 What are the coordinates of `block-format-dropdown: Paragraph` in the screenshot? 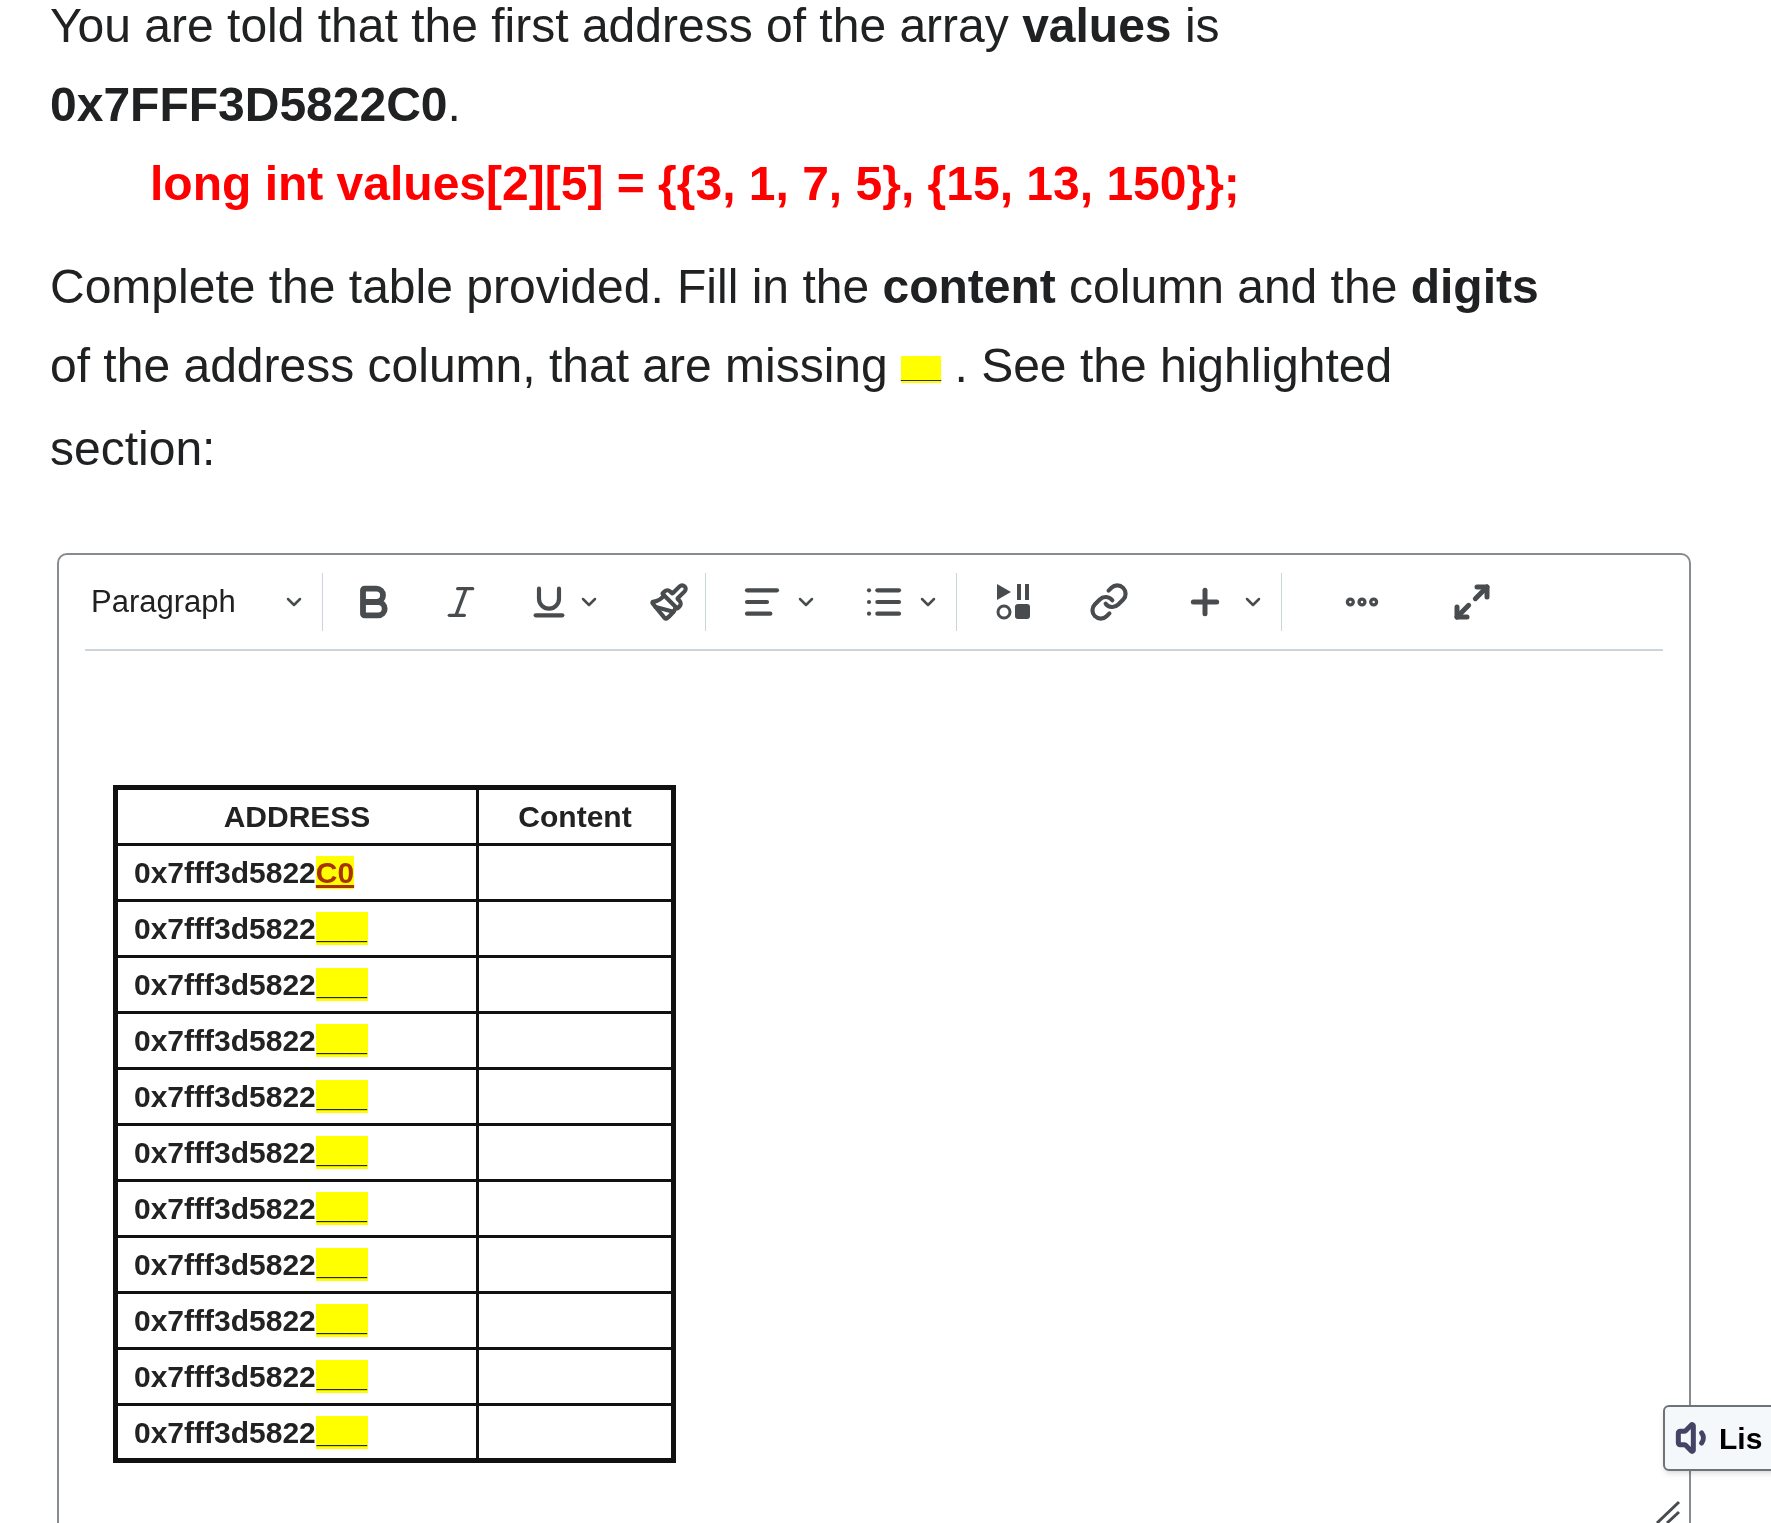 It's located at (195, 602).